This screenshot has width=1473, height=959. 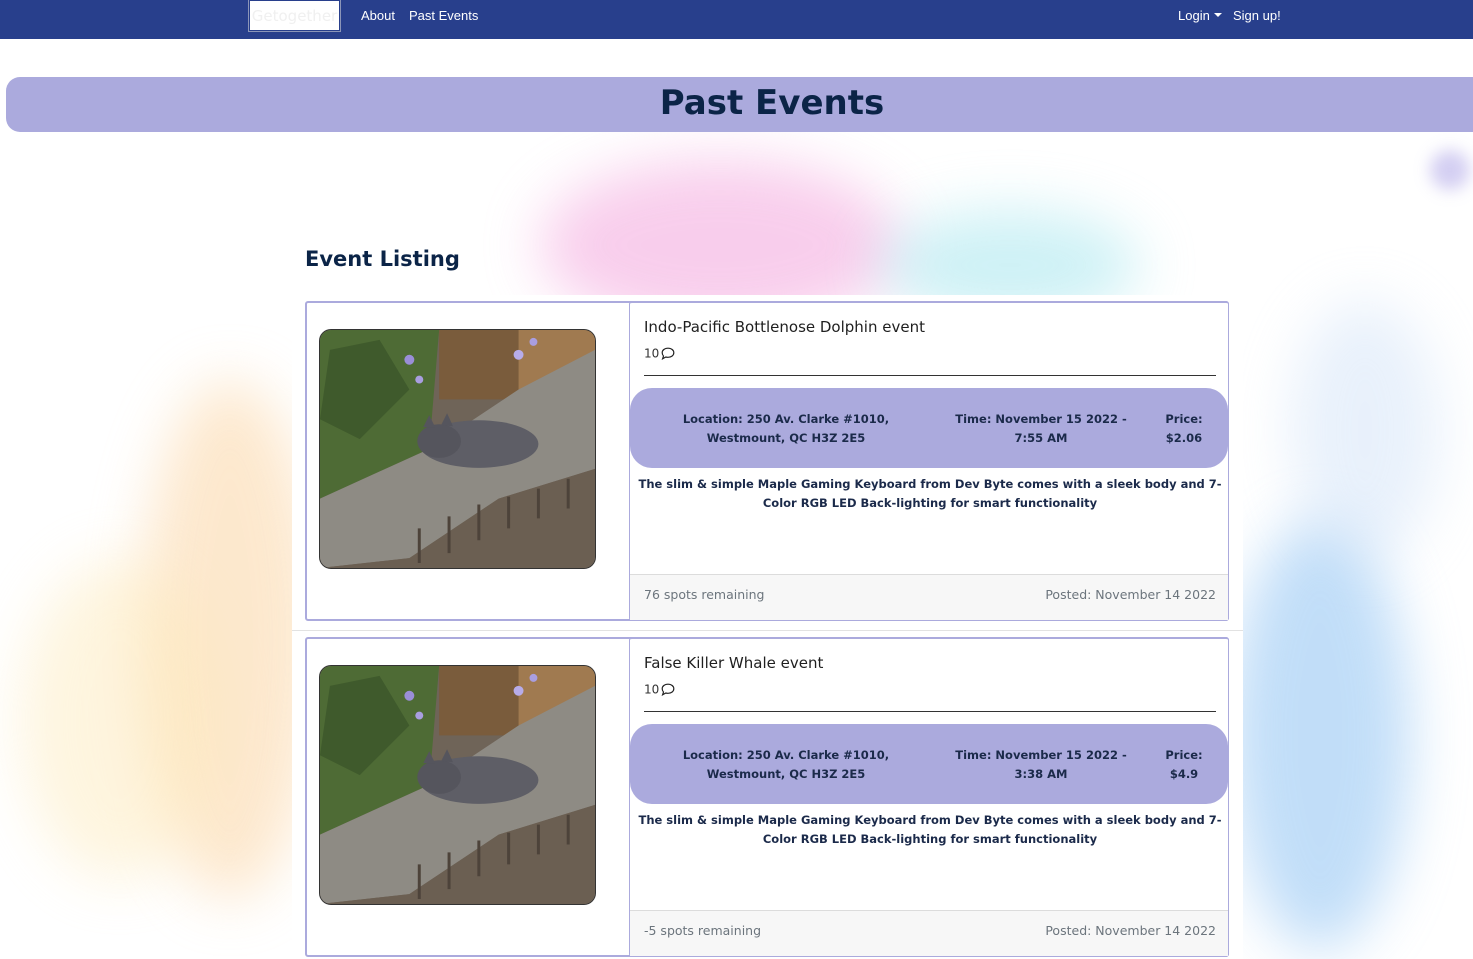 What do you see at coordinates (1184, 428) in the screenshot?
I see `event-price: Price: $2.06` at bounding box center [1184, 428].